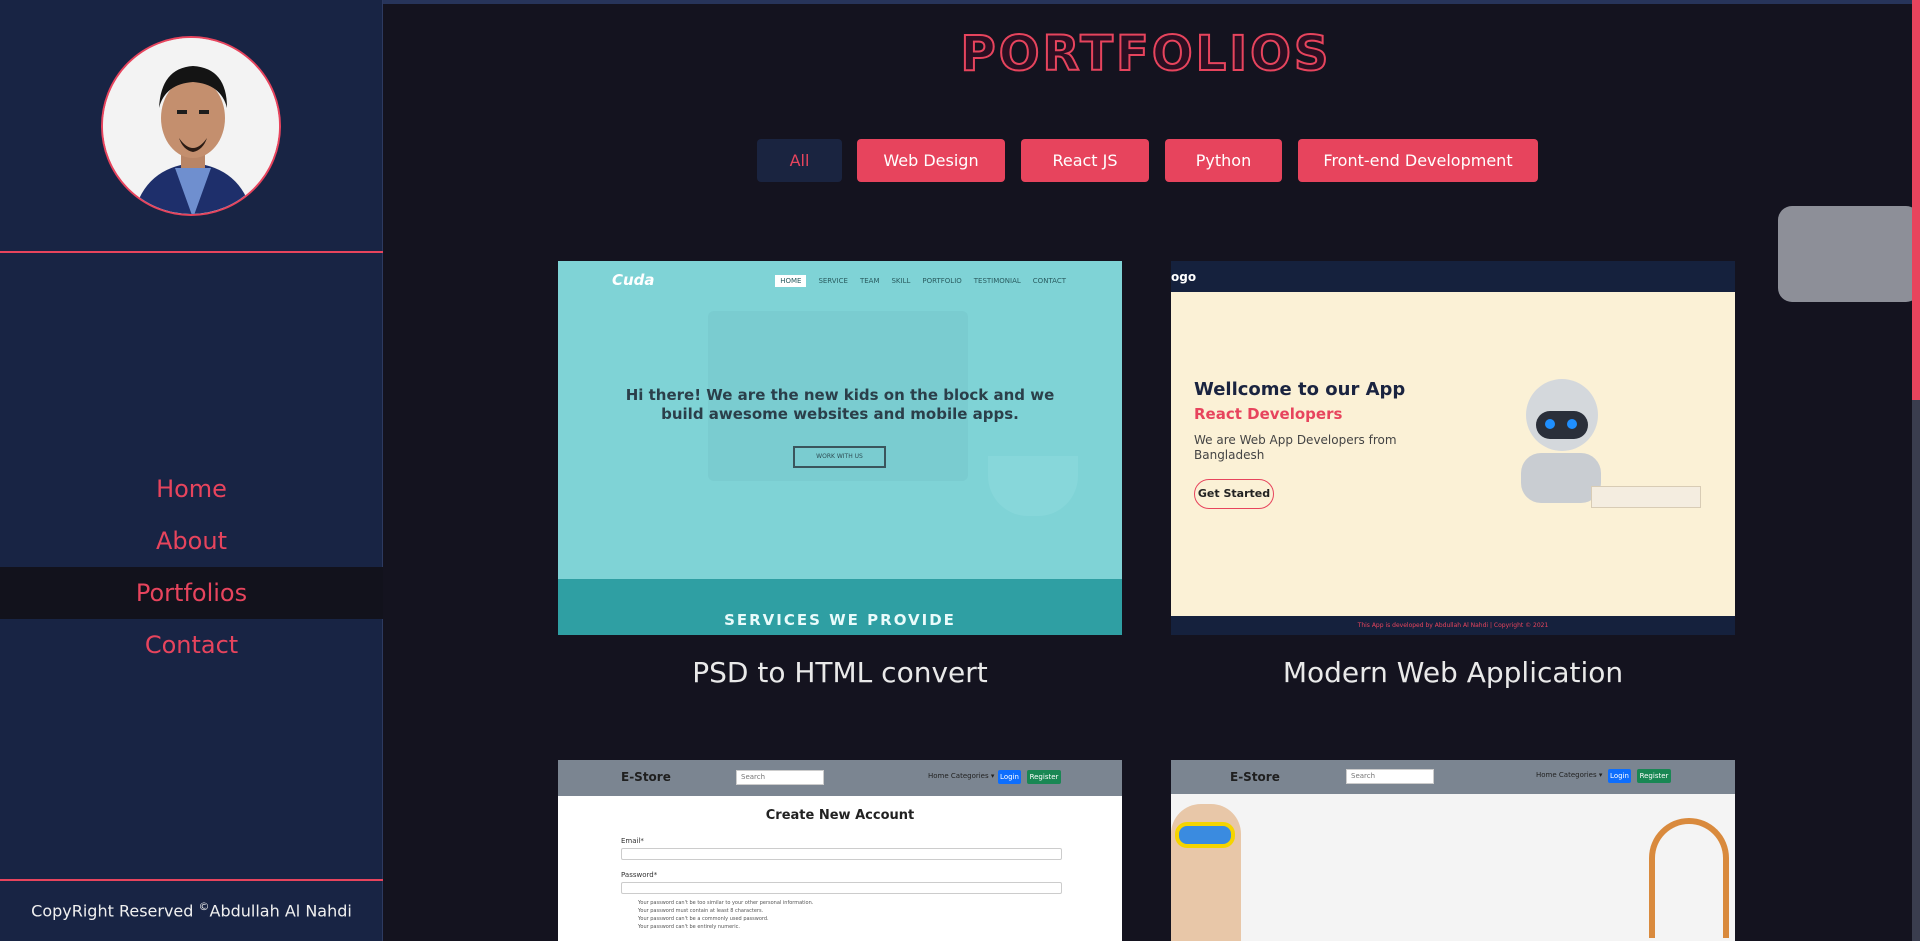 The image size is (1920, 941). I want to click on filter-web-design-button: Web Design, so click(931, 160).